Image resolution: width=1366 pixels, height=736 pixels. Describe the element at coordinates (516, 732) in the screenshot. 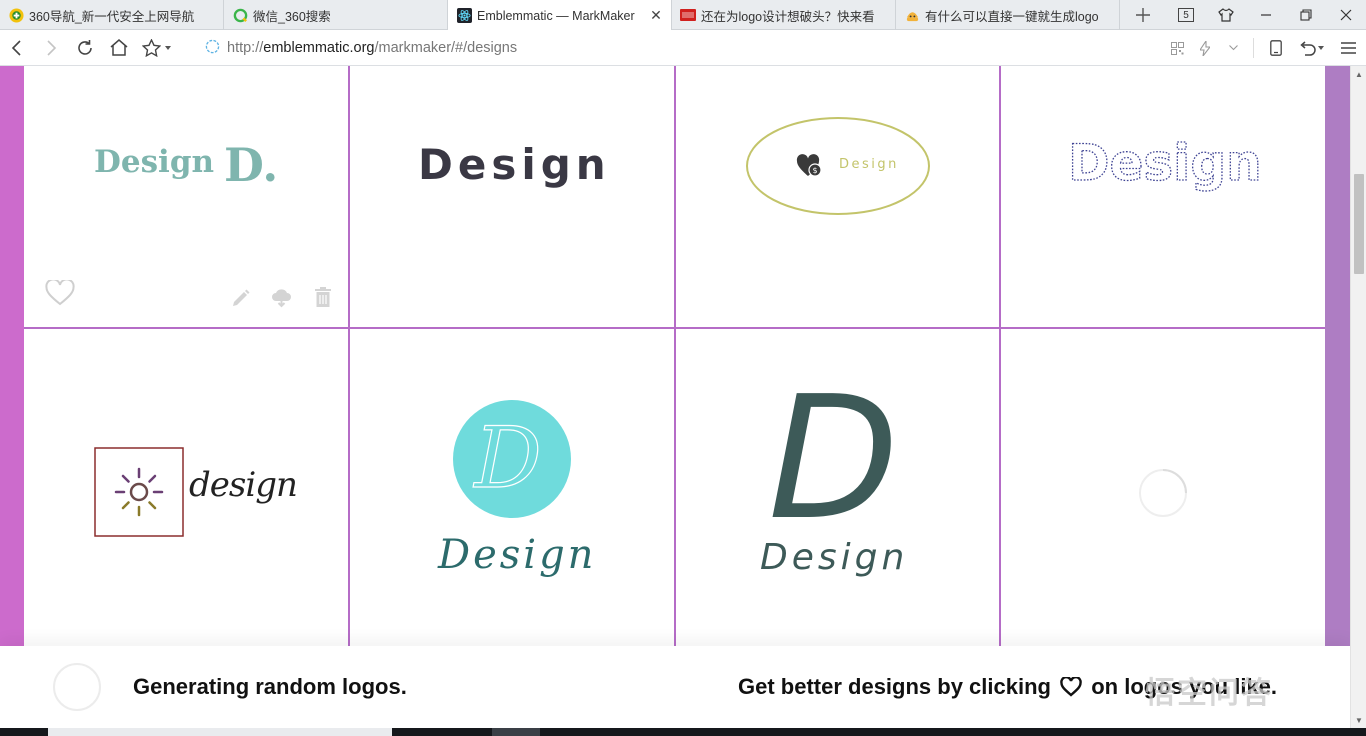

I see `taskbar-app-button` at that location.